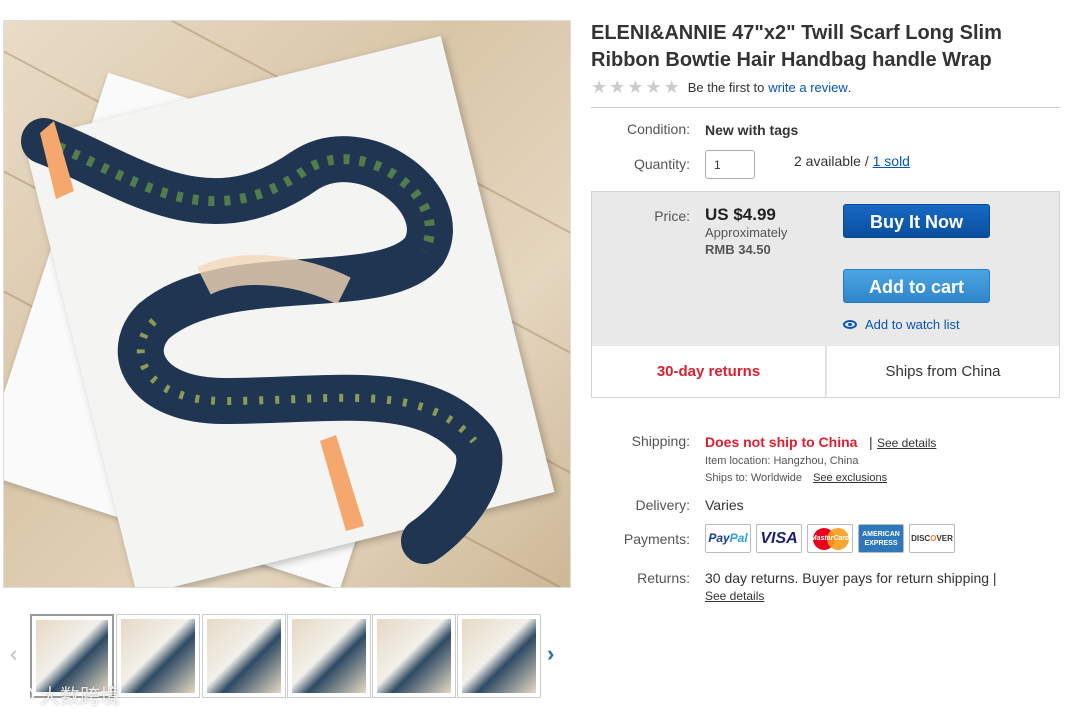 This screenshot has width=1080, height=713. I want to click on mastercard-text: MasterCard, so click(830, 538).